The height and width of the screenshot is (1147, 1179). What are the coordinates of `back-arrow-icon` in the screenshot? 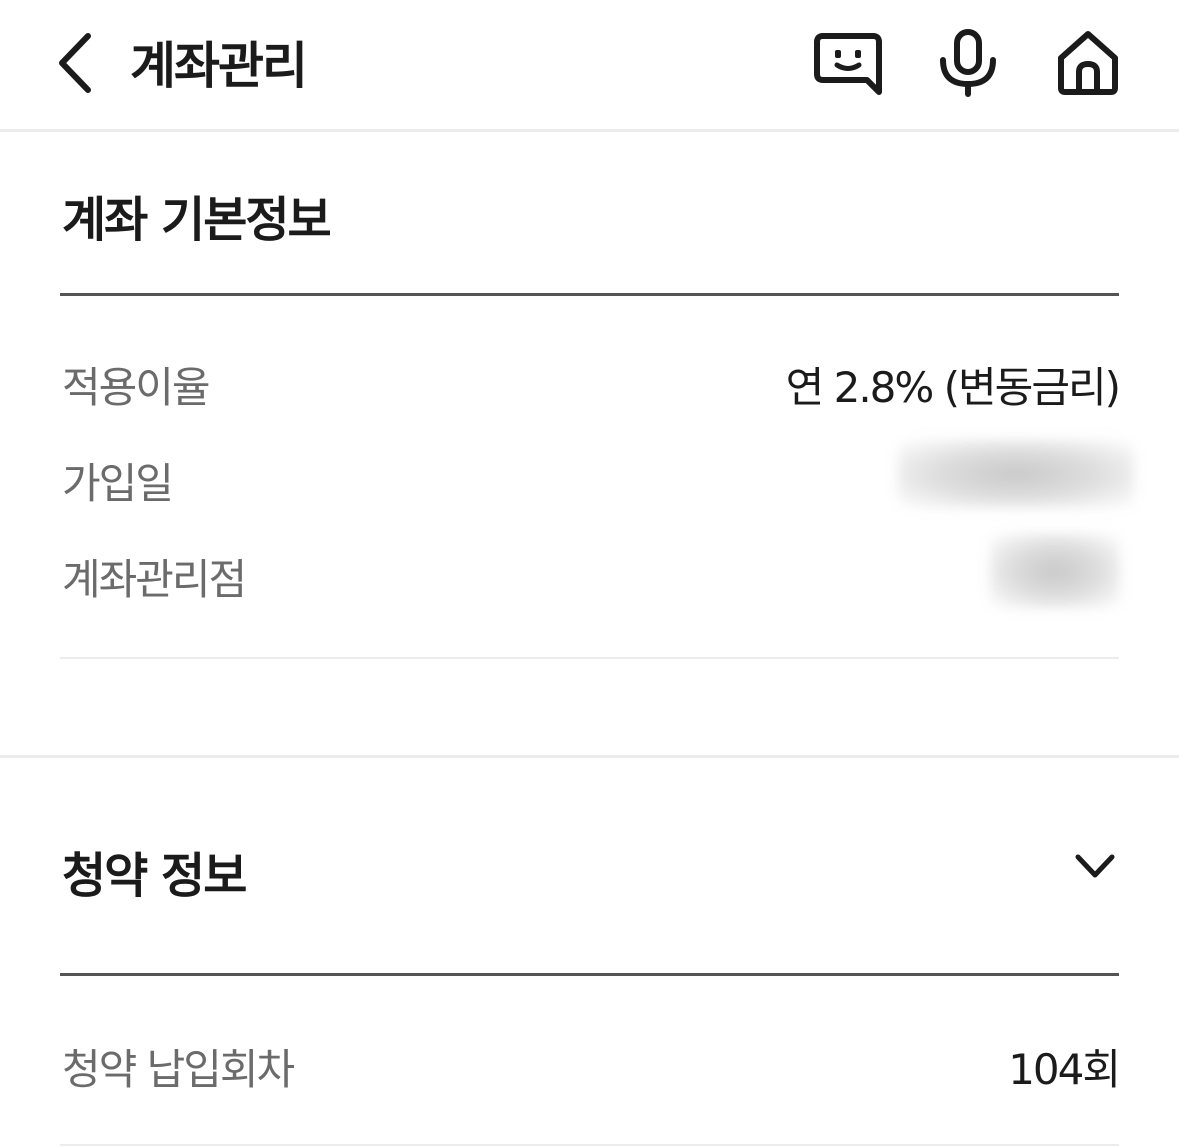 It's located at (80, 63).